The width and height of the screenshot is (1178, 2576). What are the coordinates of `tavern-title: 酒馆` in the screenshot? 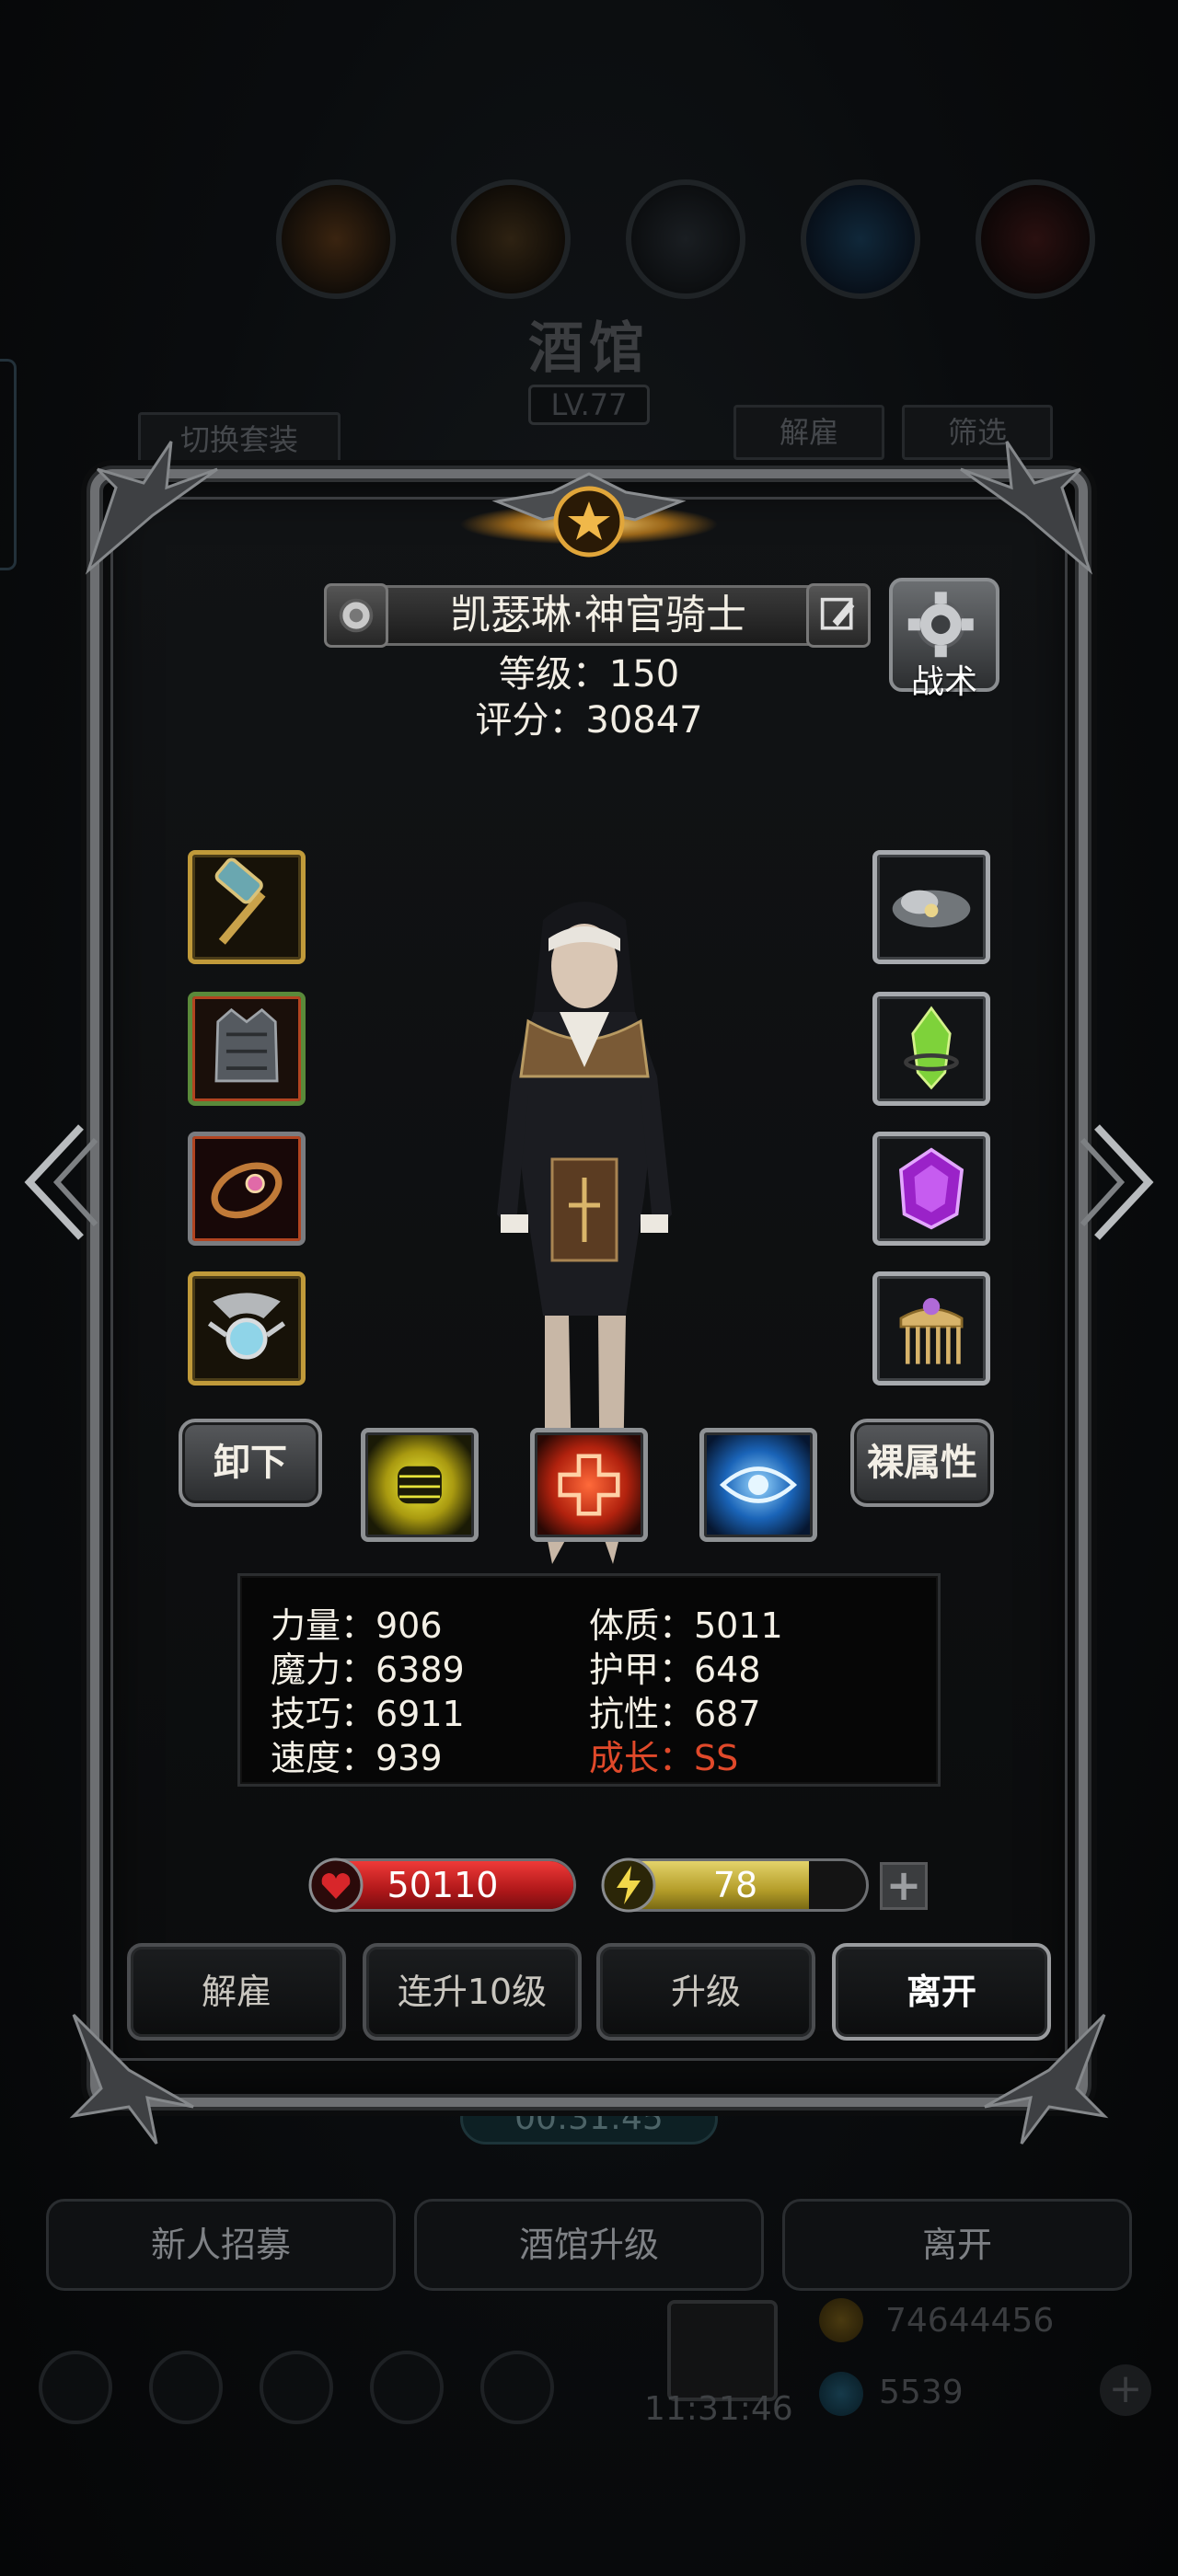 It's located at (589, 348).